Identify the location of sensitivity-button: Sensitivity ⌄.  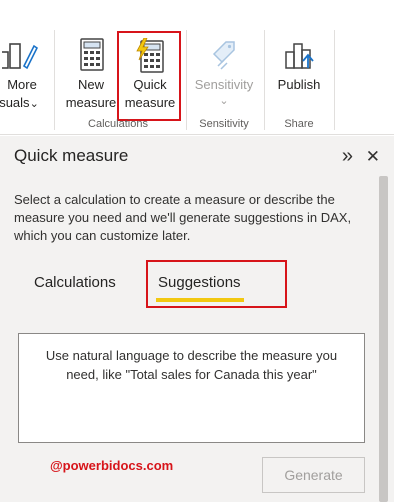
(224, 74).